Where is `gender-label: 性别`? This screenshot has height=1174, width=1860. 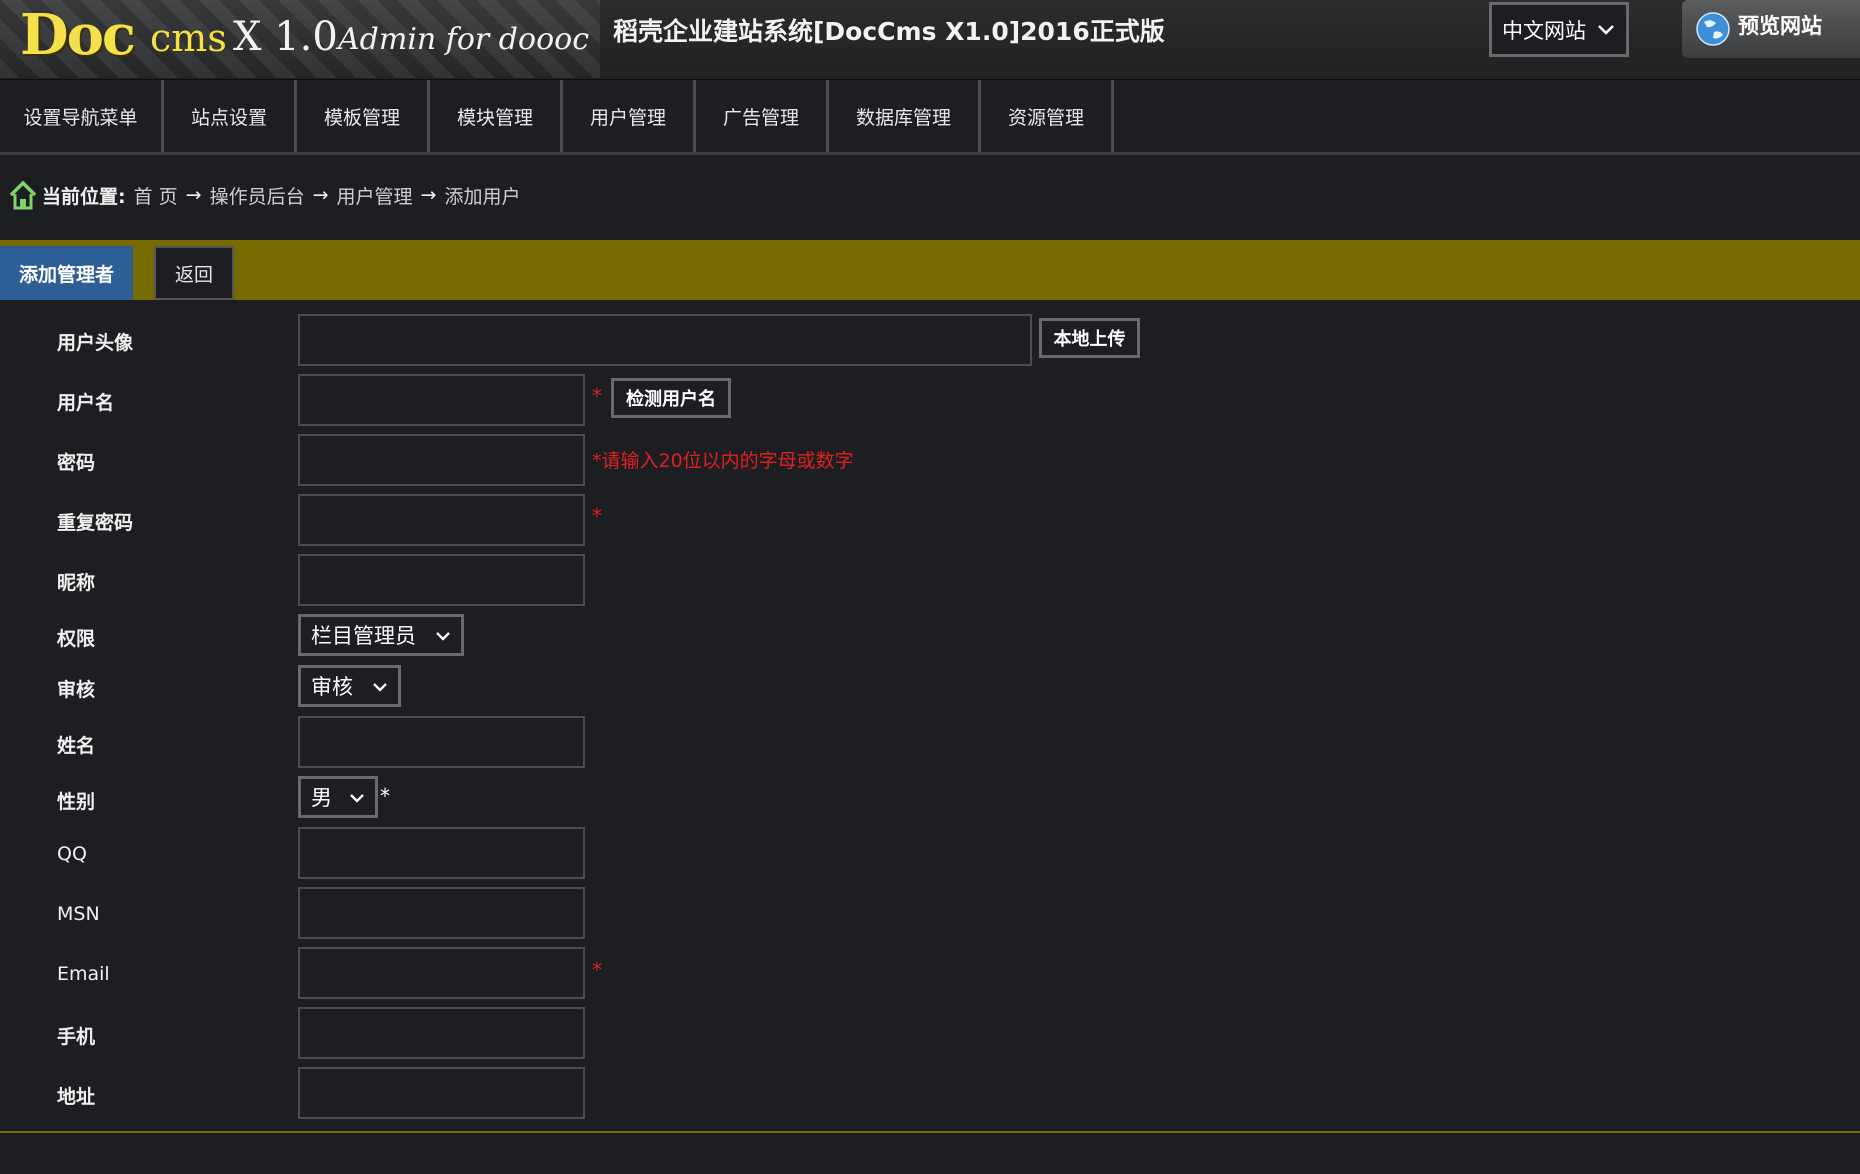
gender-label: 性别 is located at coordinates (76, 802).